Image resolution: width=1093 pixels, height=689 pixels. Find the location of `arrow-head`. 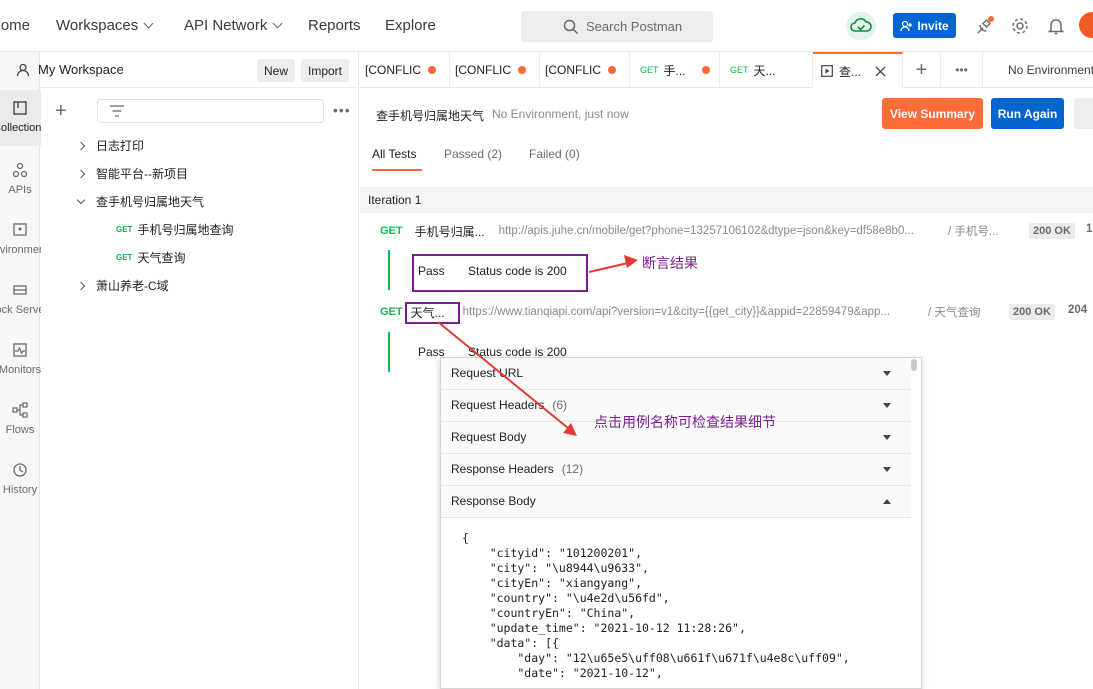

arrow-head is located at coordinates (631, 261).